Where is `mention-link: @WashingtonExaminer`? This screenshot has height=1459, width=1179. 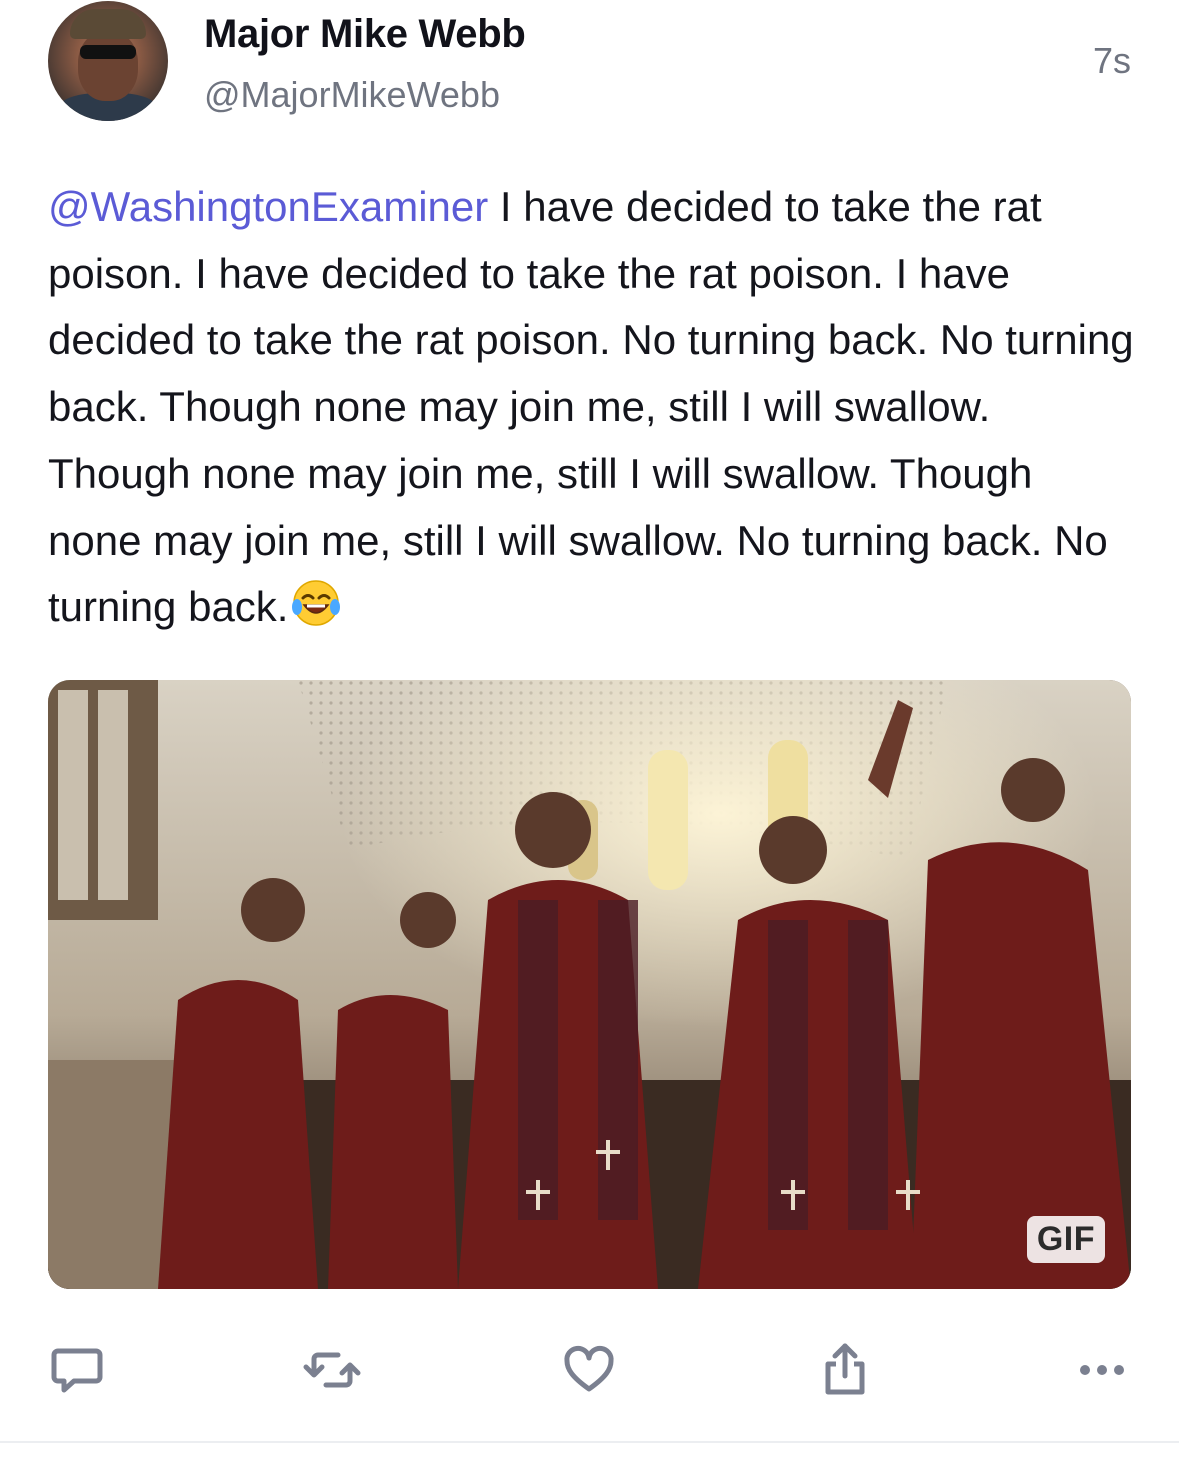 mention-link: @WashingtonExaminer is located at coordinates (268, 206).